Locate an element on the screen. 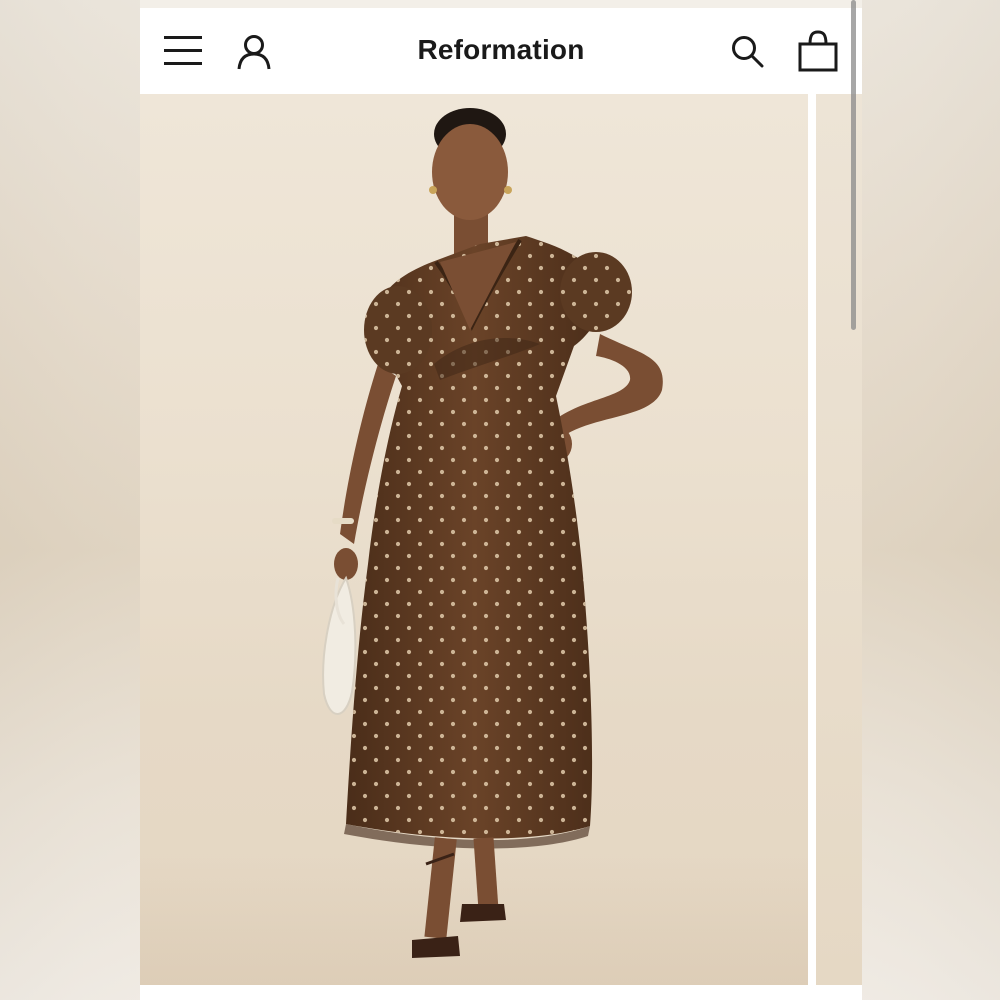 This screenshot has width=1000, height=1000. site-header: Reformation is located at coordinates (501, 51).